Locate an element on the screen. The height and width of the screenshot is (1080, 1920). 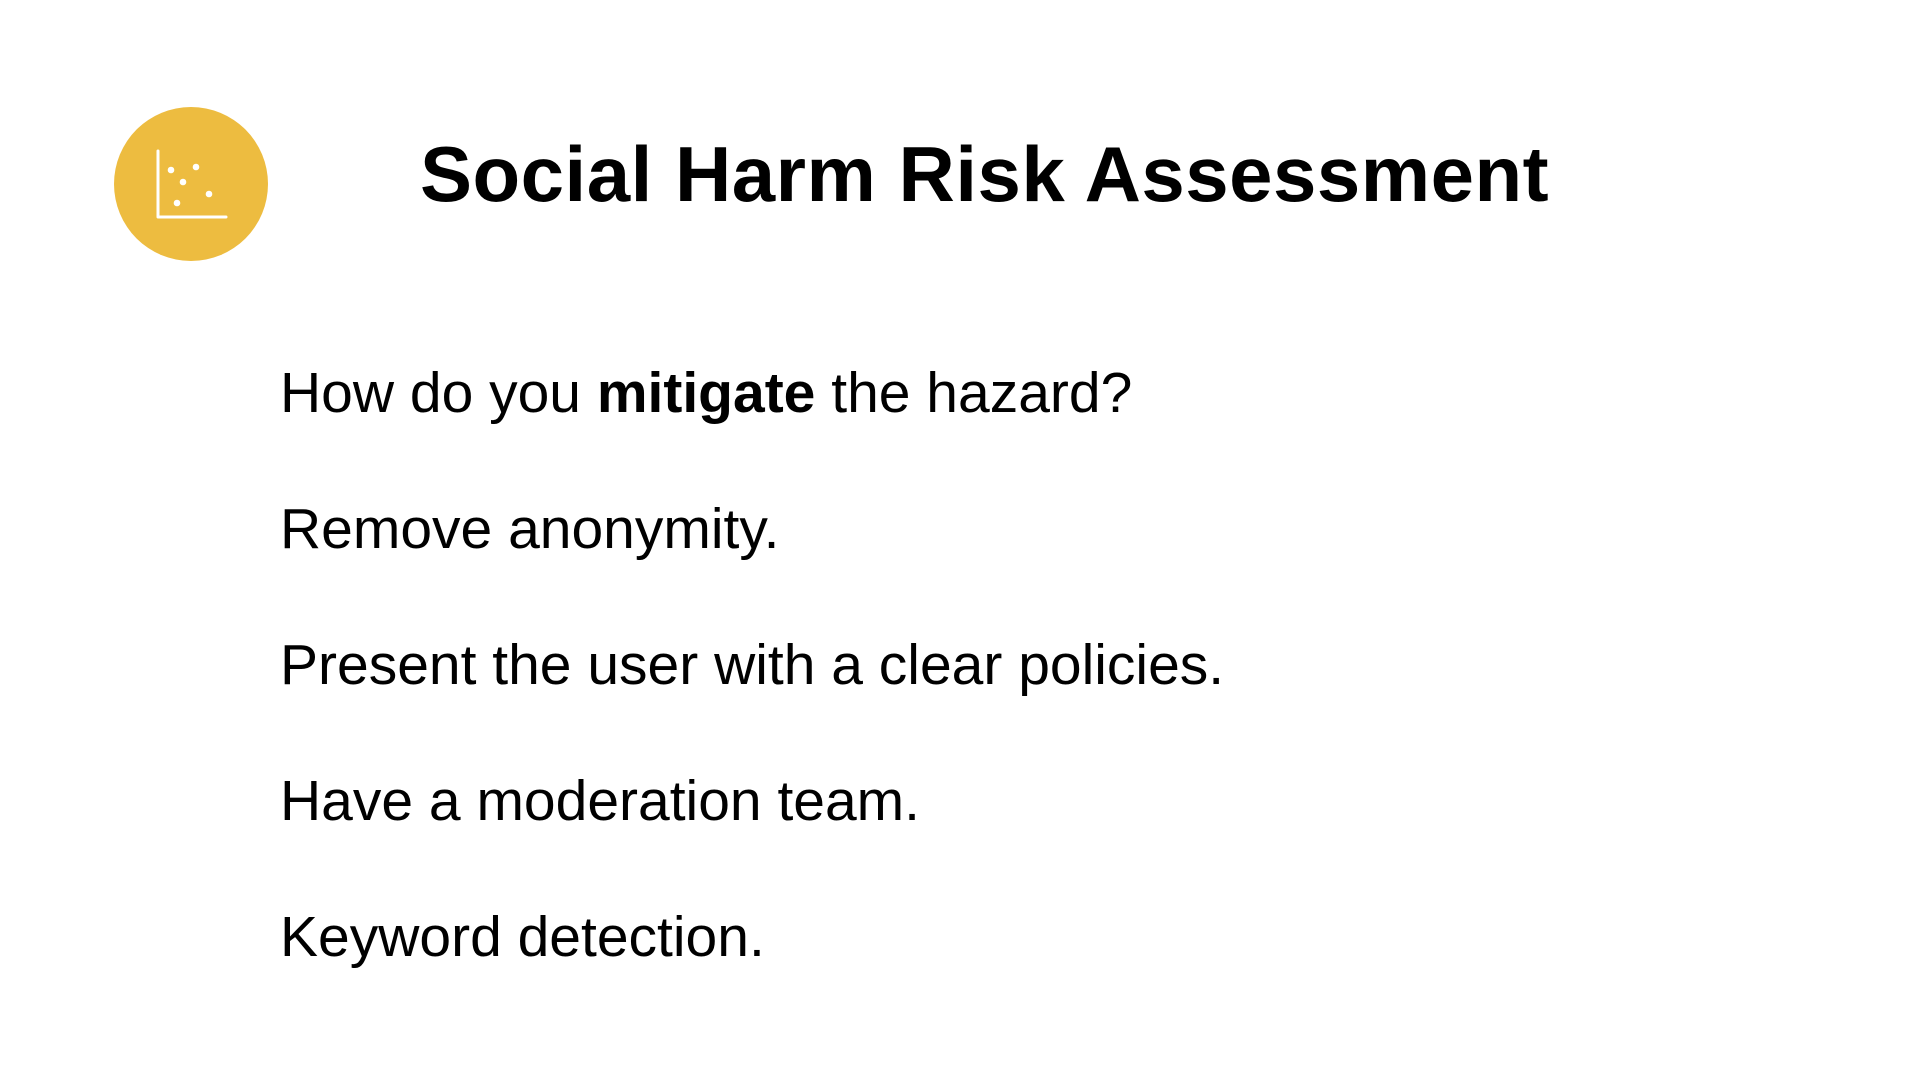
question-suffix: the hazard? is located at coordinates (974, 393).